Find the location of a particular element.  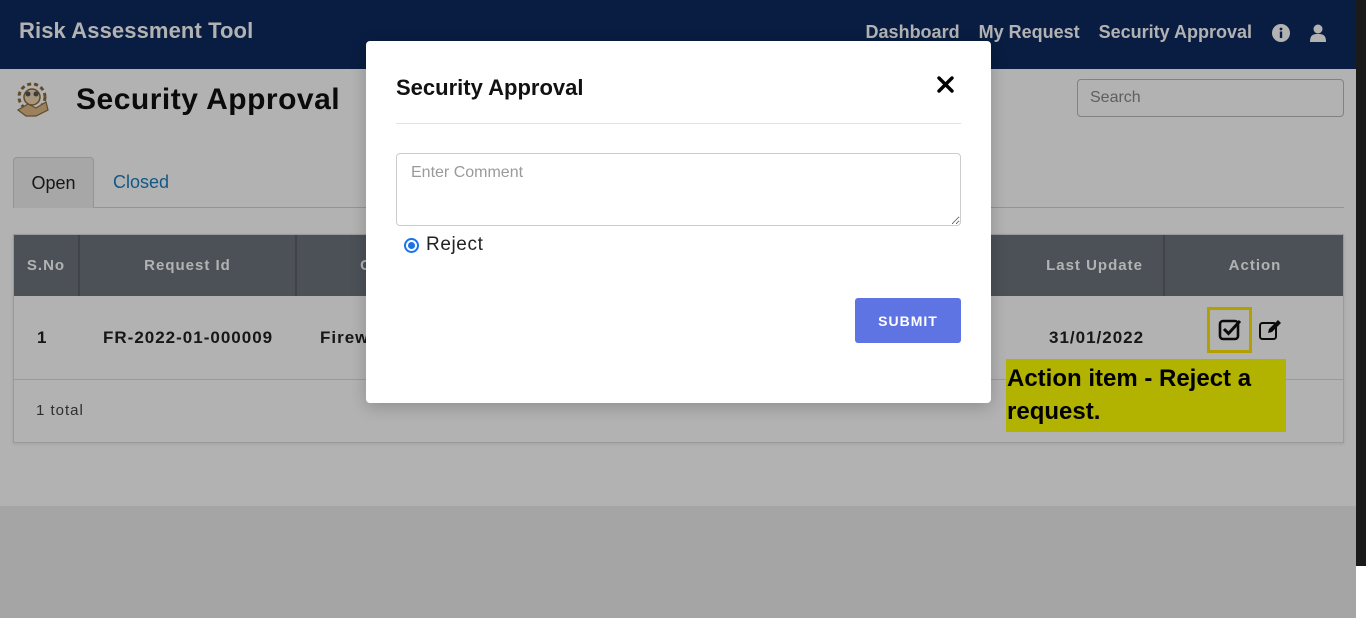

submit-button: SUBMIT is located at coordinates (908, 320).